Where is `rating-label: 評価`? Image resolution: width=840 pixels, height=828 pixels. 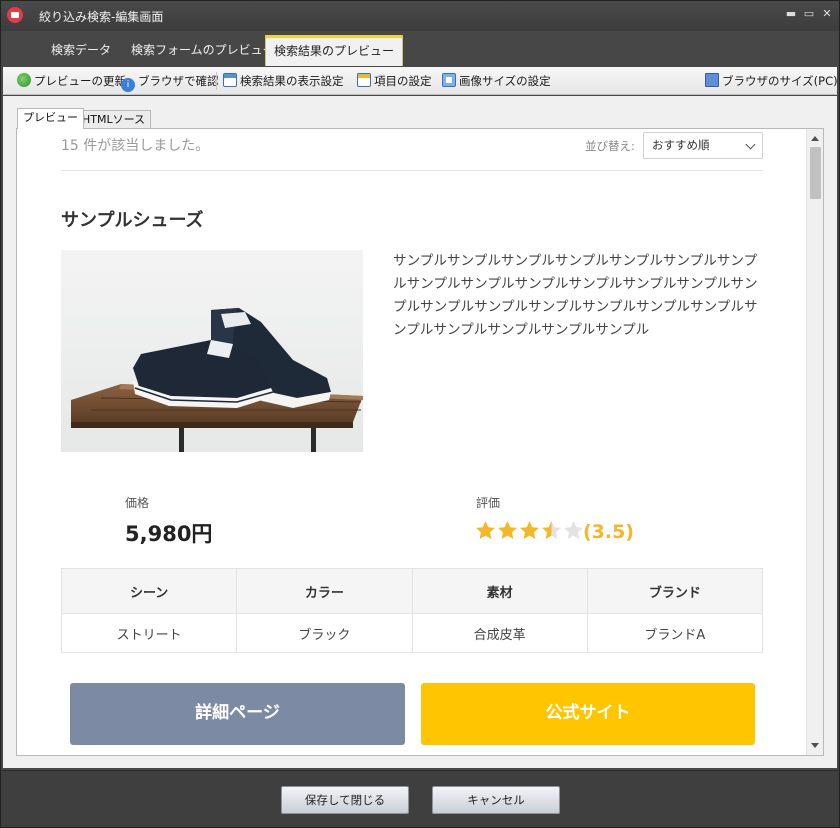
rating-label: 評価 is located at coordinates (488, 503).